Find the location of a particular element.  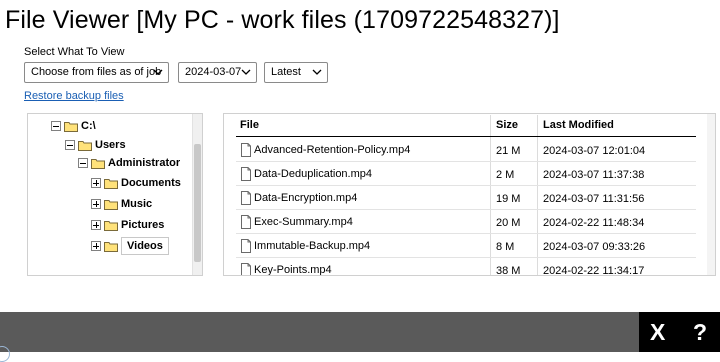

view-mode-value: Choose from files as of job is located at coordinates (96, 72).